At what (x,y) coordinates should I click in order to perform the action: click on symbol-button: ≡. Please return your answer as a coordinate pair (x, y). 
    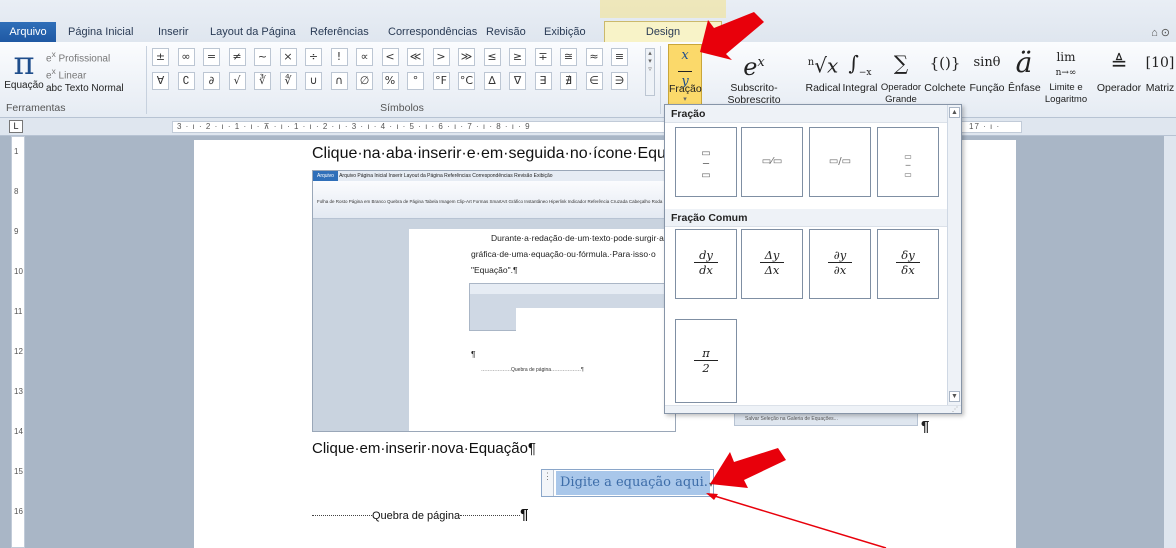
    Looking at the image, I should click on (619, 57).